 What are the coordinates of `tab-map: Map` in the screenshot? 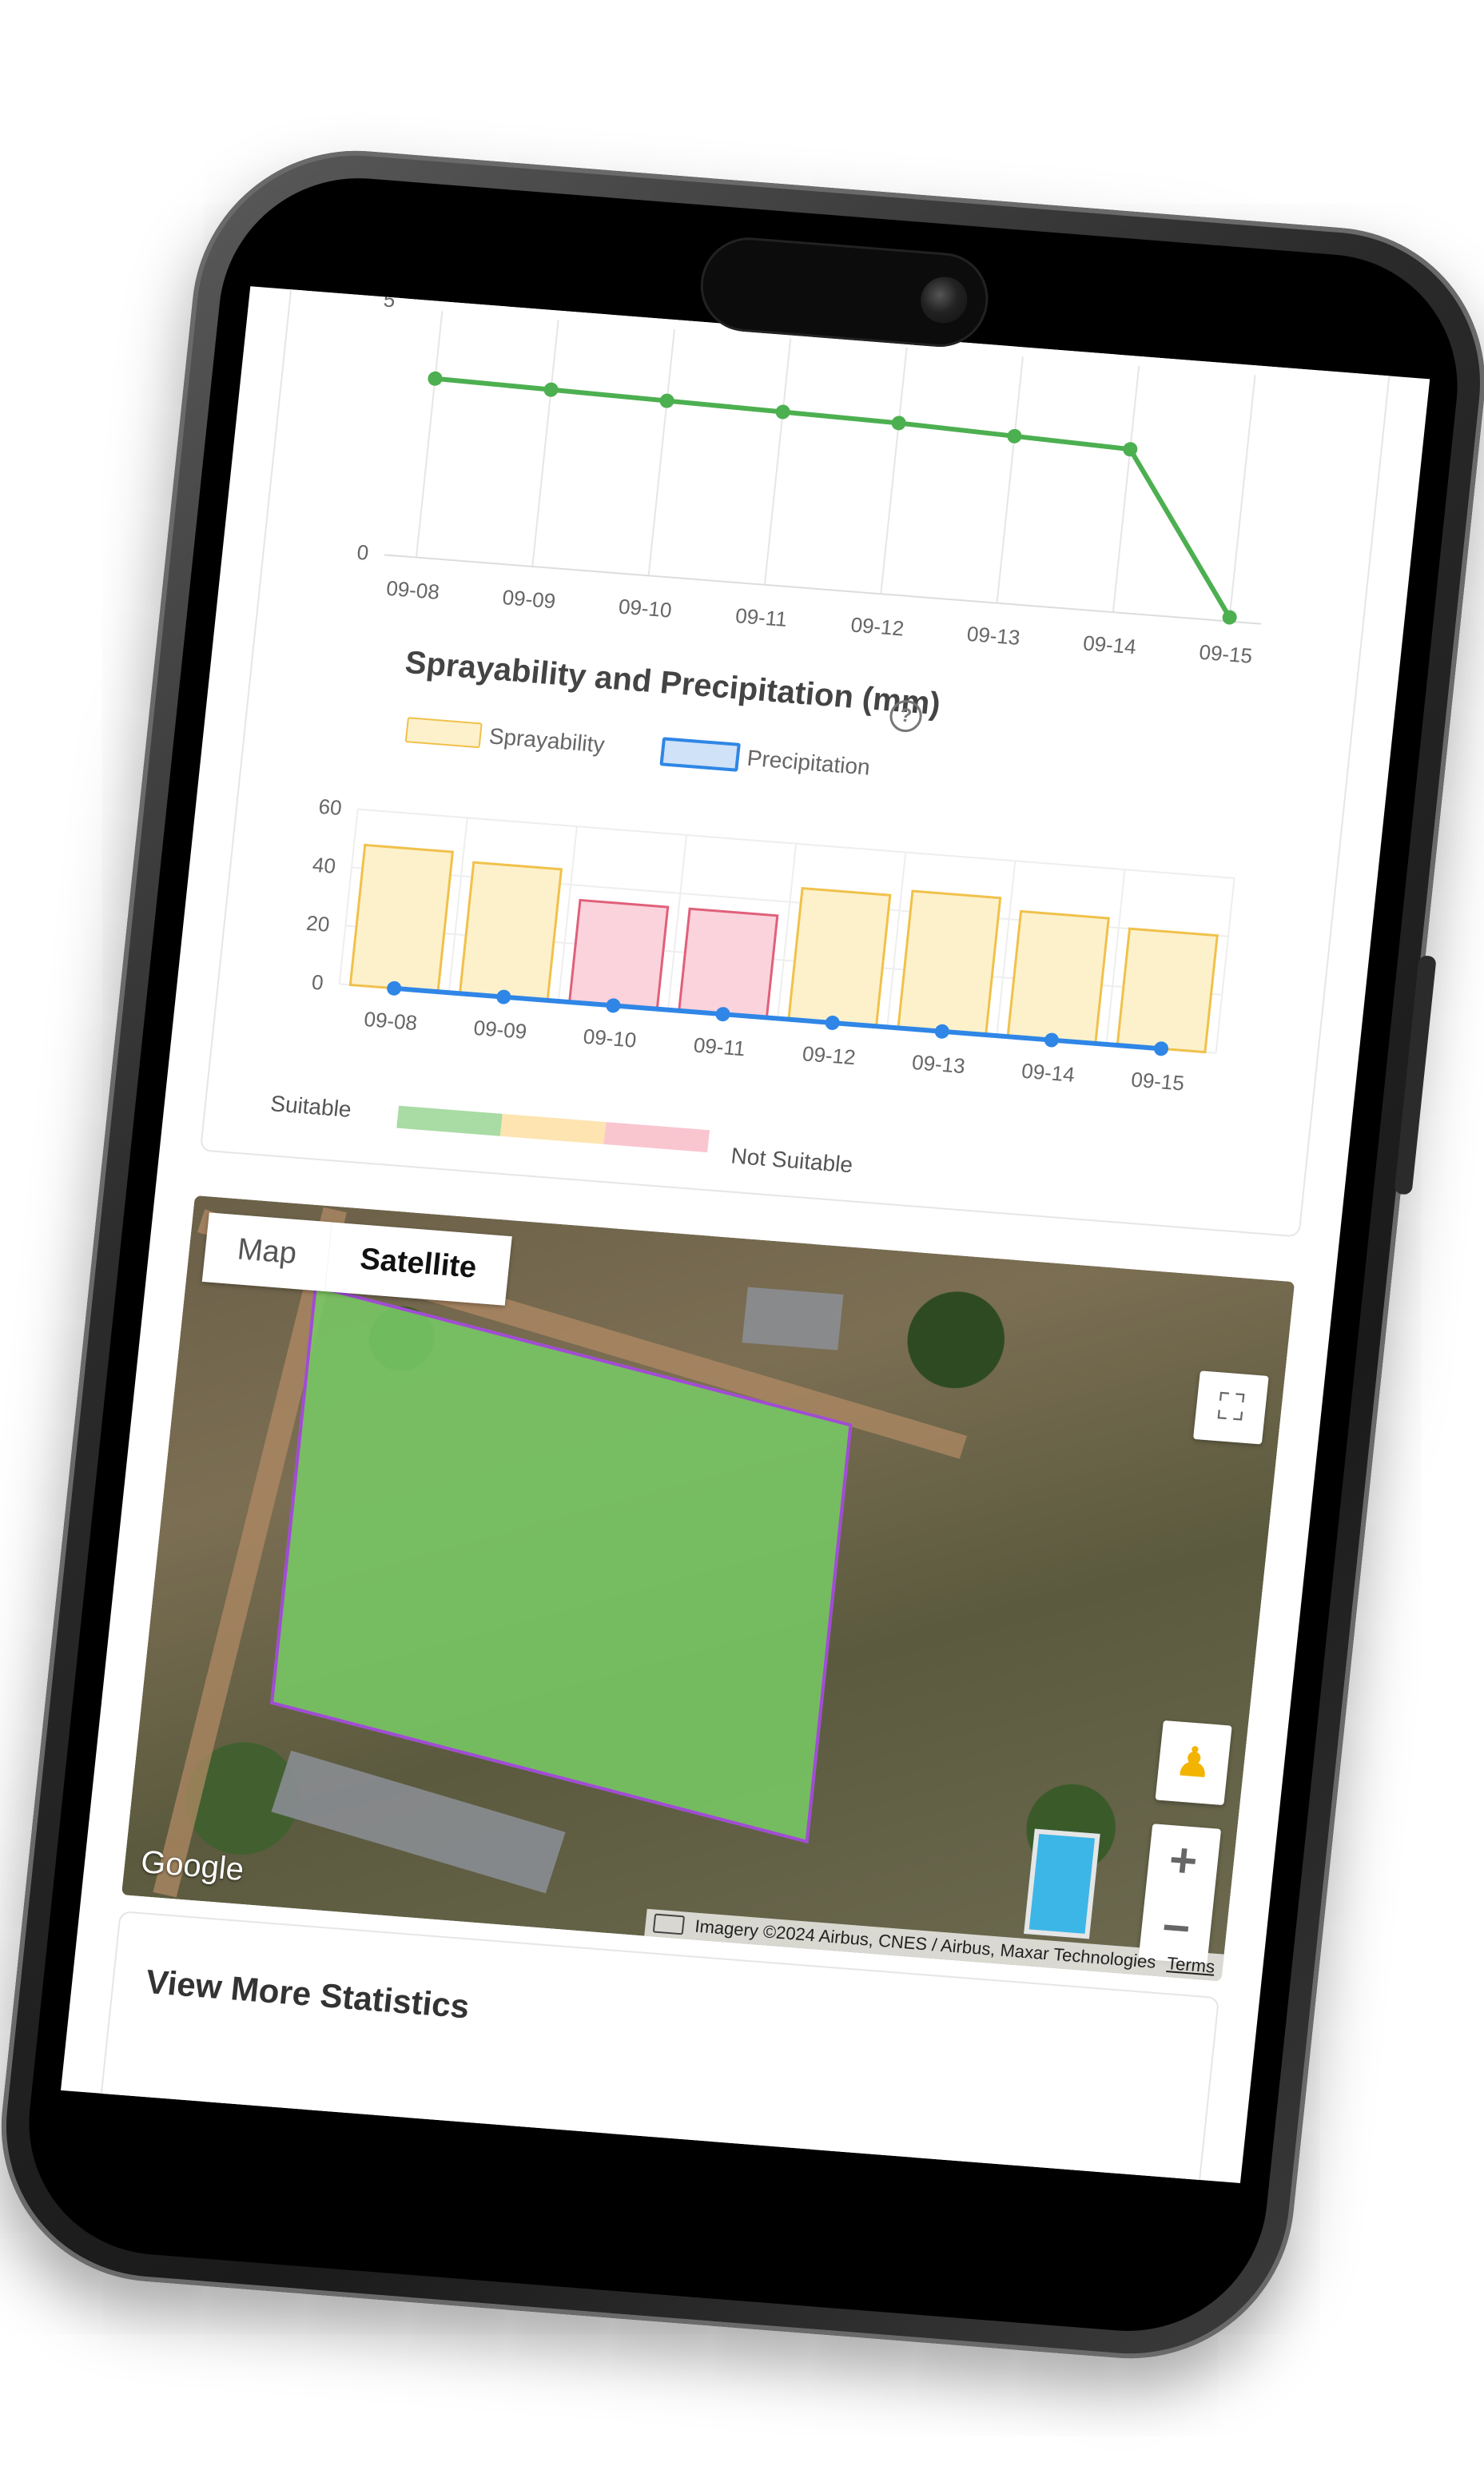 It's located at (266, 1252).